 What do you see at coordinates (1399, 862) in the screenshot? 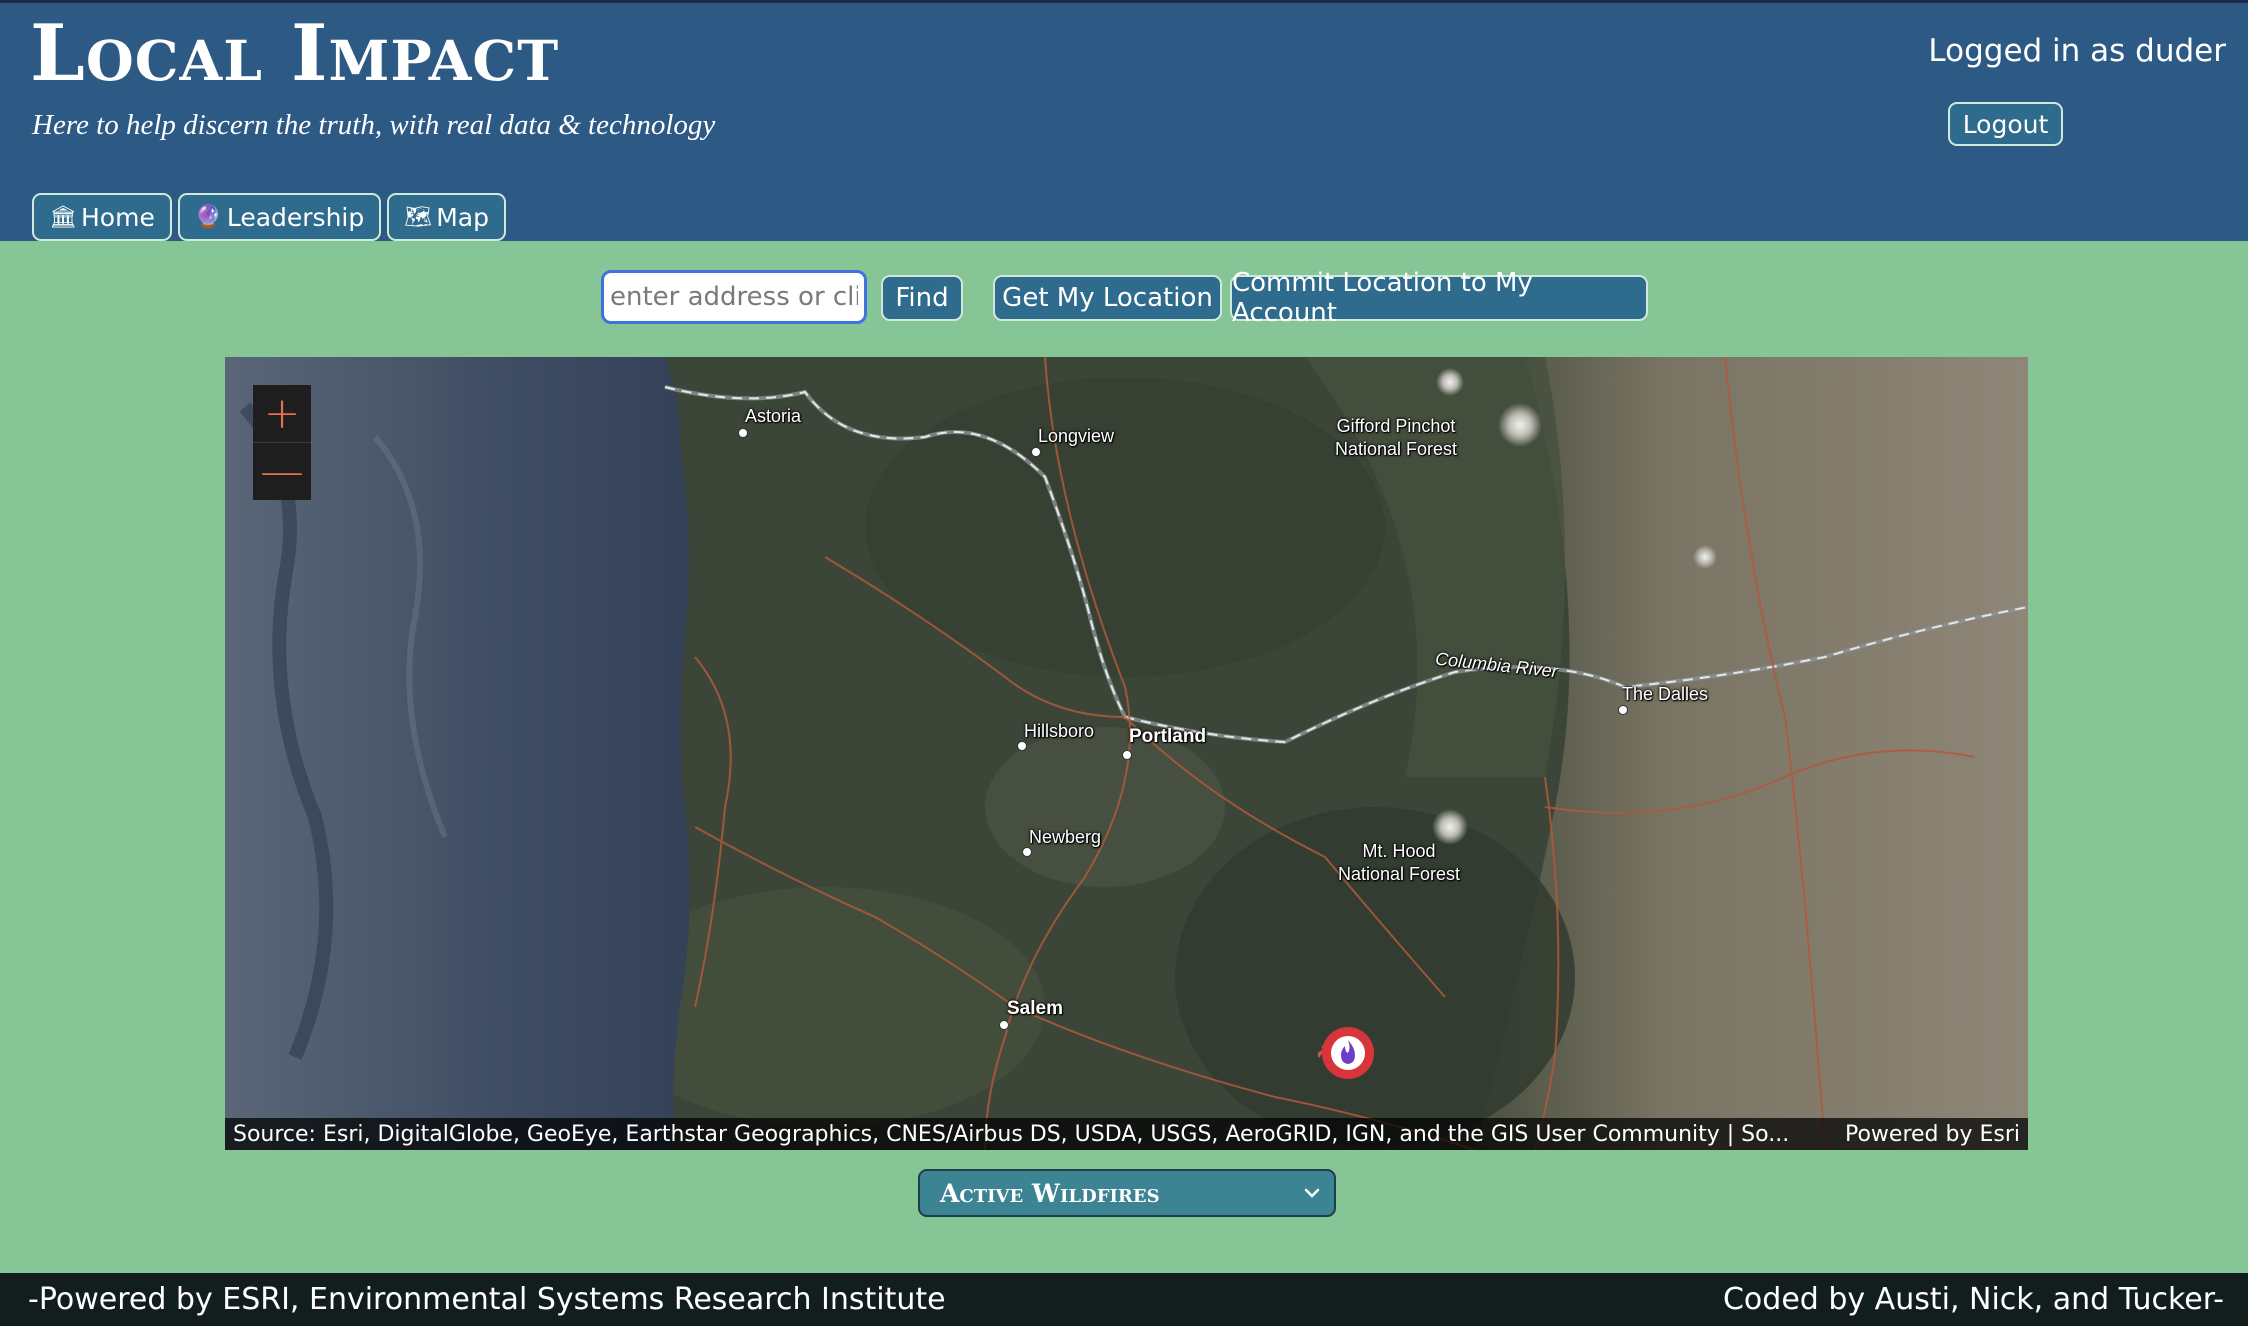
I see `mt-hood-label: Mt. Hood National Forest` at bounding box center [1399, 862].